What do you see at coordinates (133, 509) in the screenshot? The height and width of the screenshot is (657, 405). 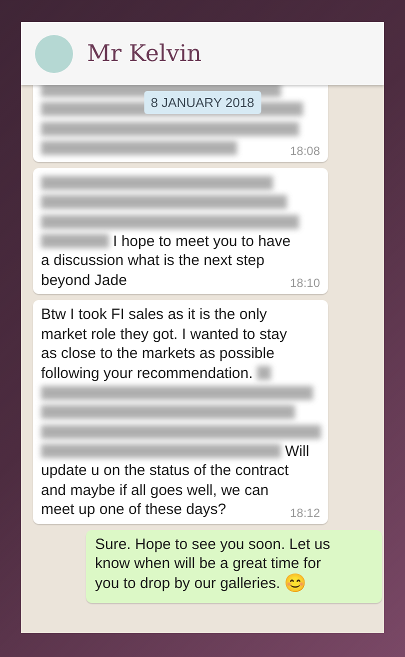 I see `message-text: meet up one of these days?` at bounding box center [133, 509].